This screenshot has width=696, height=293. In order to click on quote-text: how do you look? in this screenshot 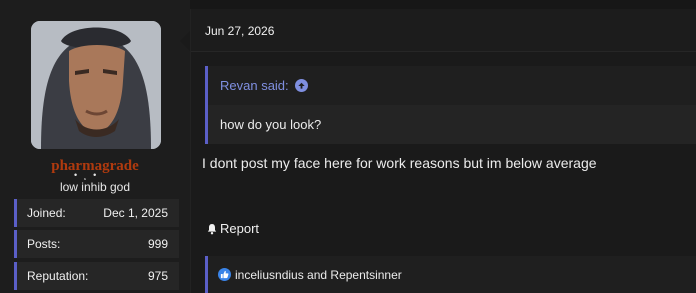, I will do `click(452, 124)`.